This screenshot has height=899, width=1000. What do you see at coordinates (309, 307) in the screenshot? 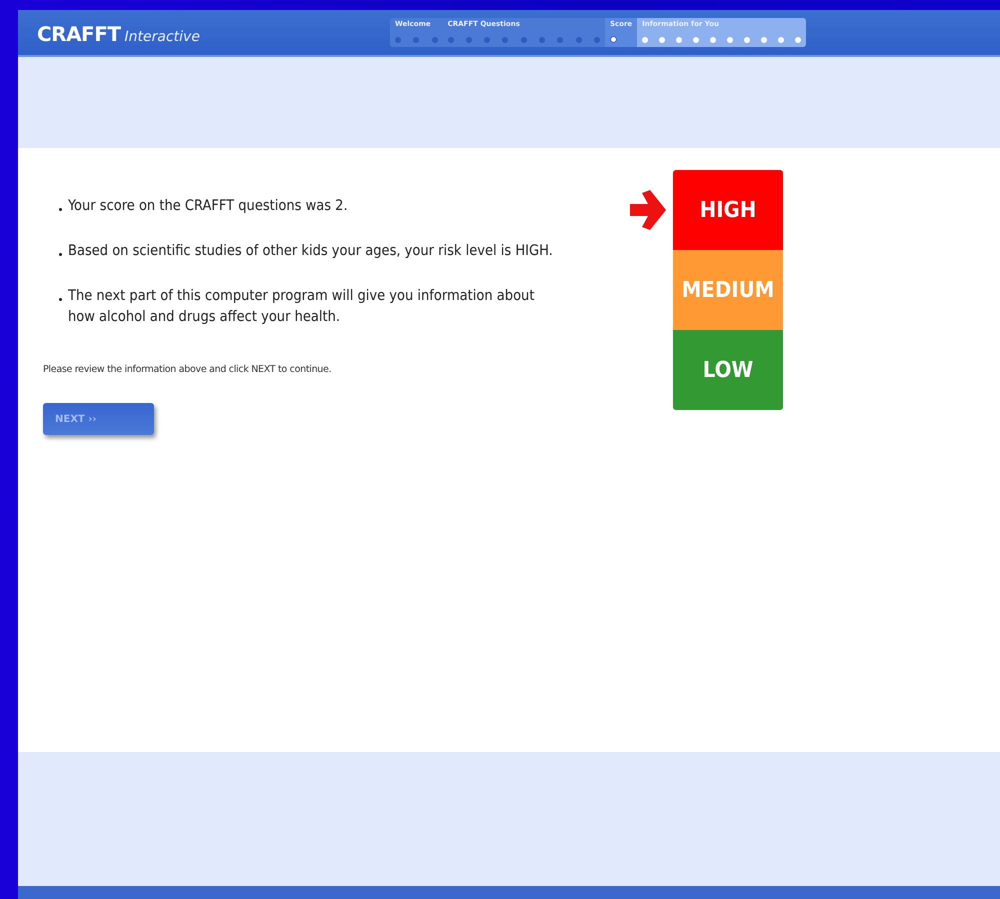
I see `bullet-text: The next part of this computer program will give you information about how alcohol and drugs affect your health.` at bounding box center [309, 307].